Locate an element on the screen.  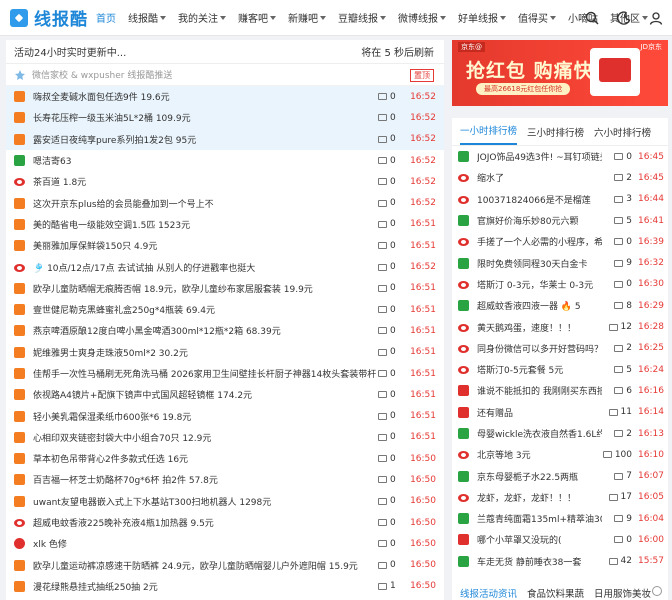
feed-row: 这次开京东plus给的会员能叠加到一个号上不 0 16:52 is located at coordinates (225, 202).